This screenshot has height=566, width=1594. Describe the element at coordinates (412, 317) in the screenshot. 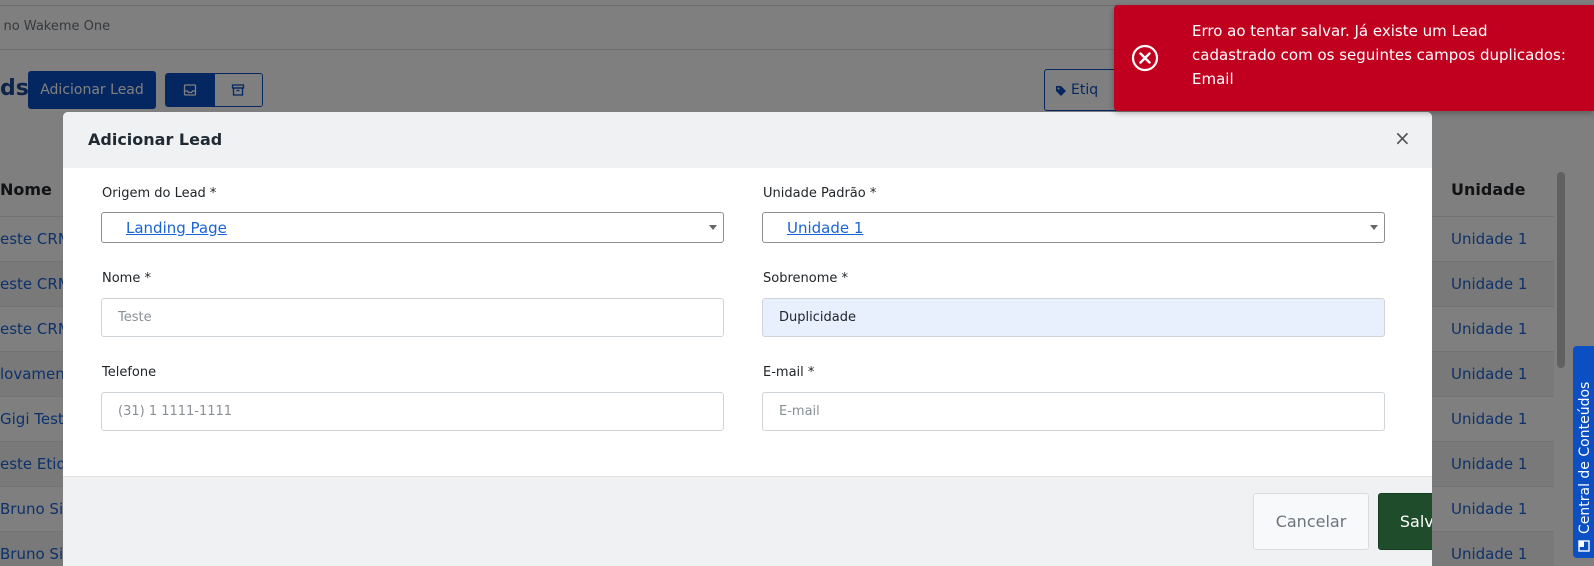

I see `nome-input` at that location.